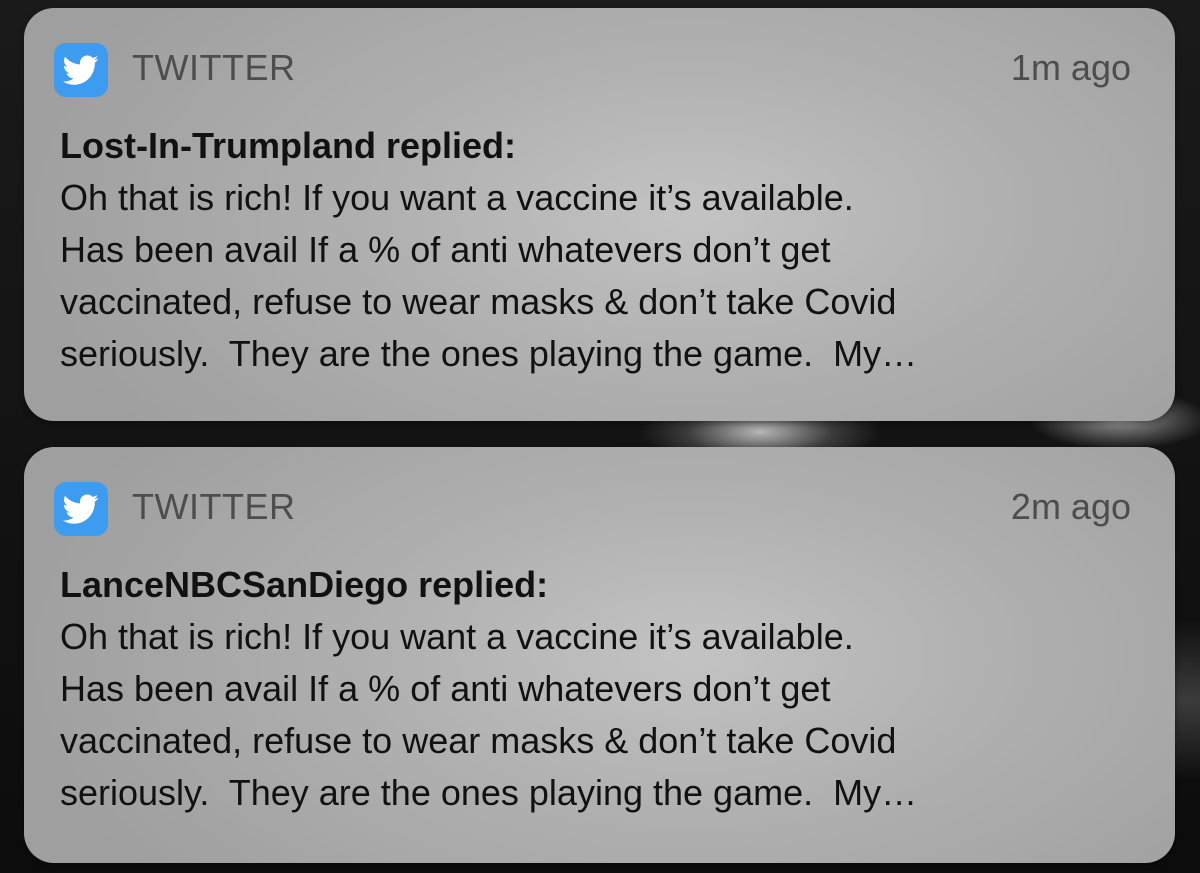  Describe the element at coordinates (304, 584) in the screenshot. I see `notification-title: LanceNBCSanDiego replied:` at that location.